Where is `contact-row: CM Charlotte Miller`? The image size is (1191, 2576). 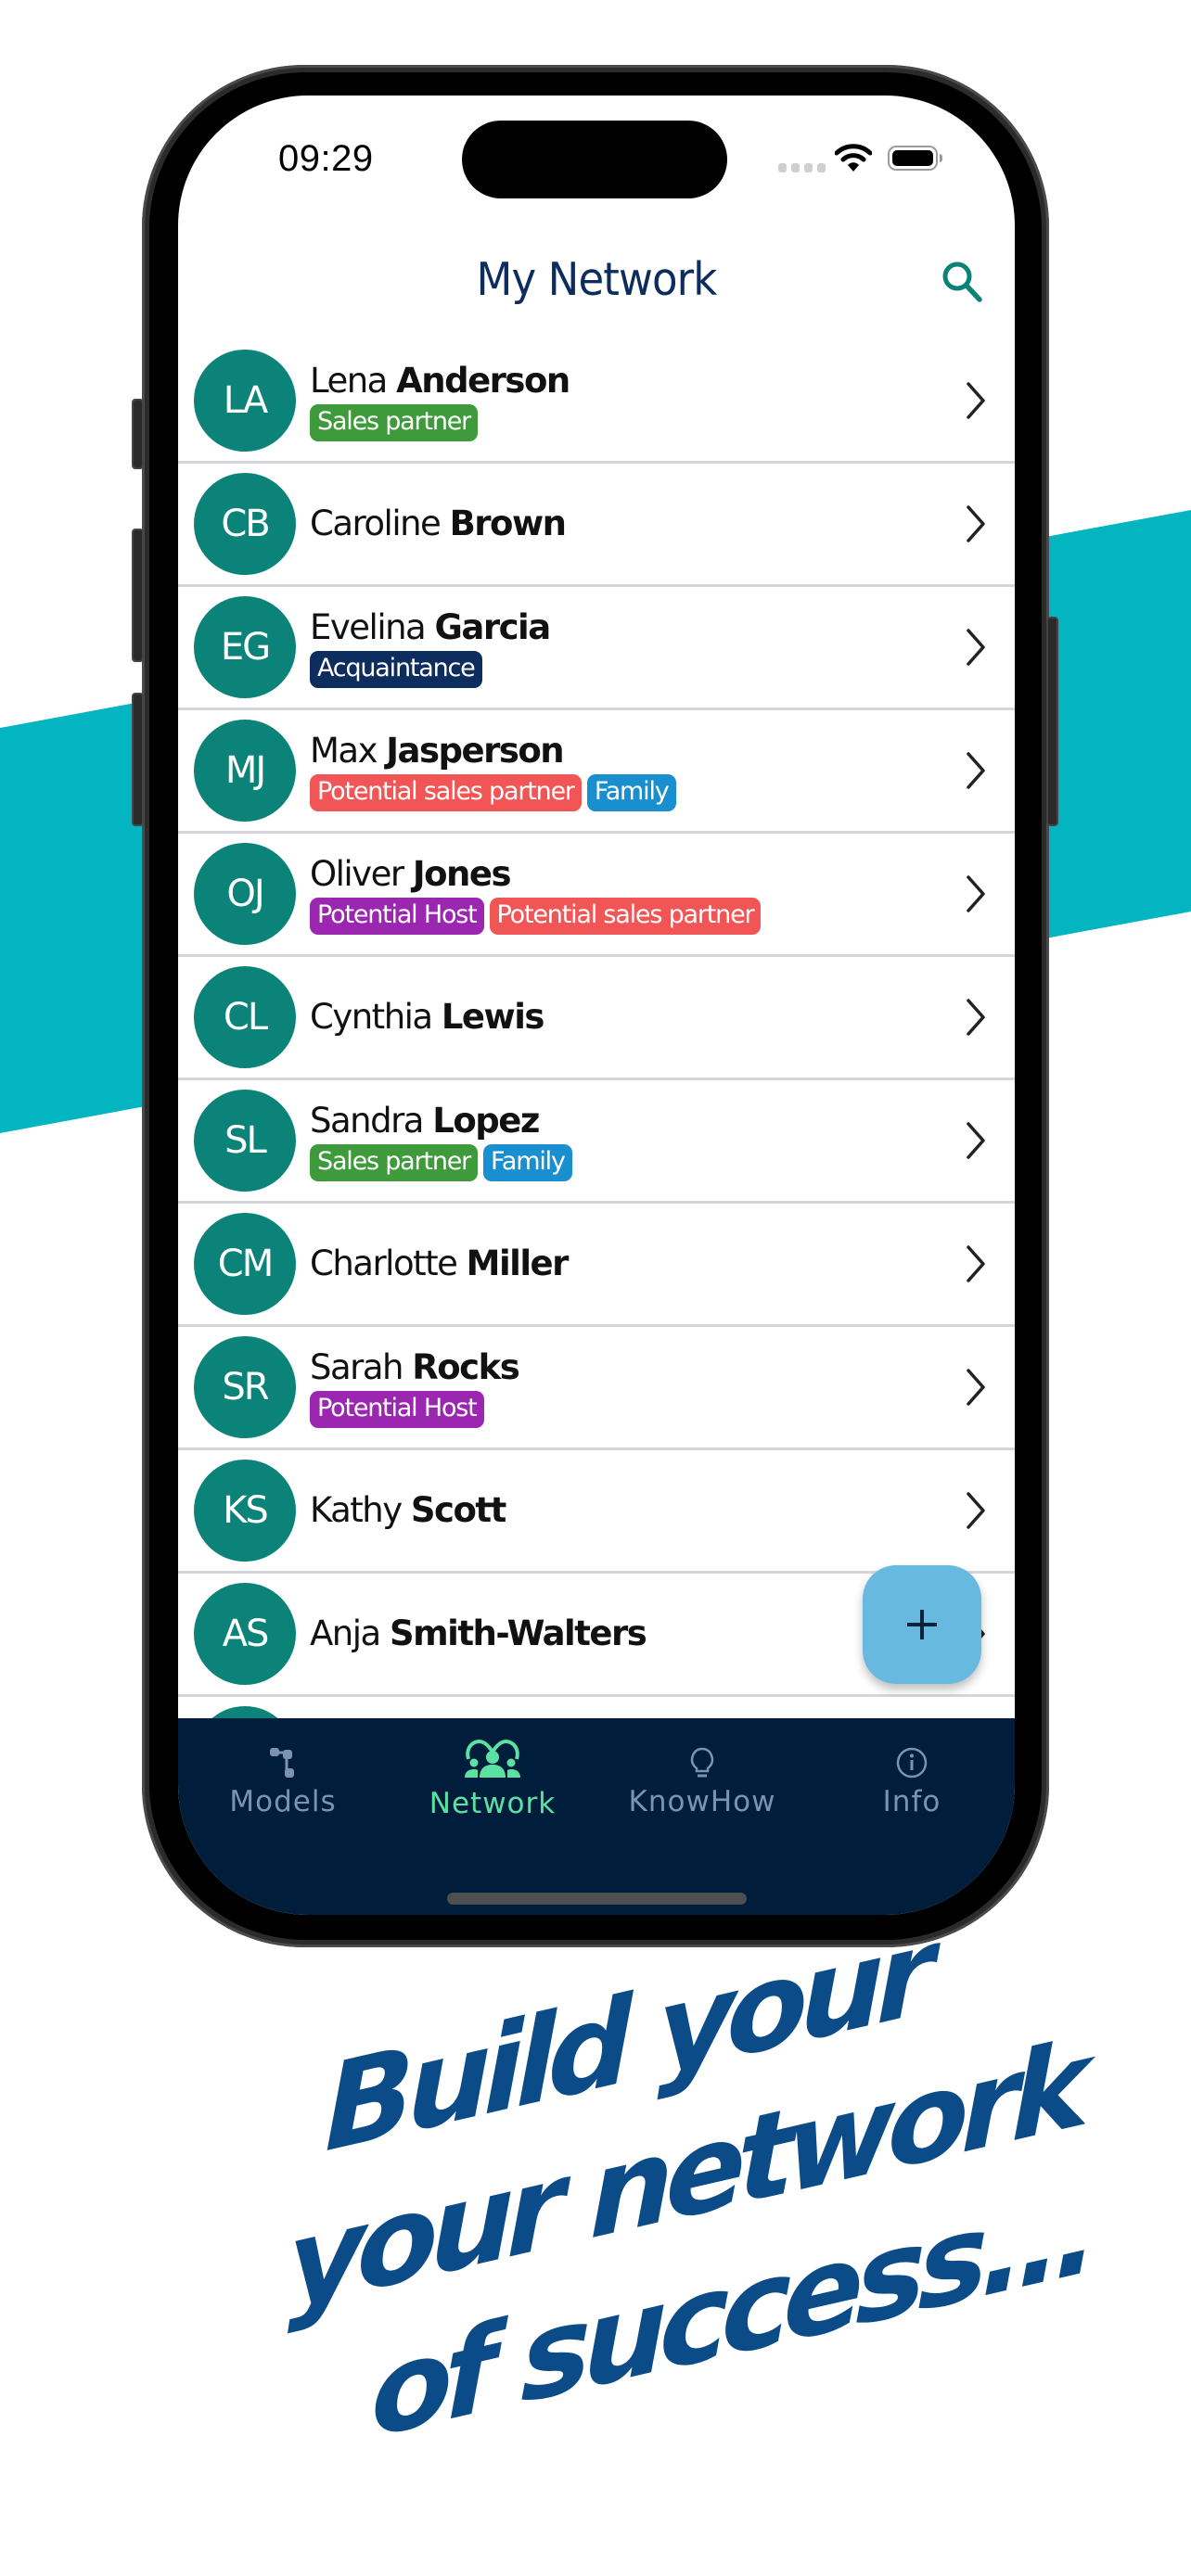
contact-row: CM Charlotte Miller is located at coordinates (597, 1265).